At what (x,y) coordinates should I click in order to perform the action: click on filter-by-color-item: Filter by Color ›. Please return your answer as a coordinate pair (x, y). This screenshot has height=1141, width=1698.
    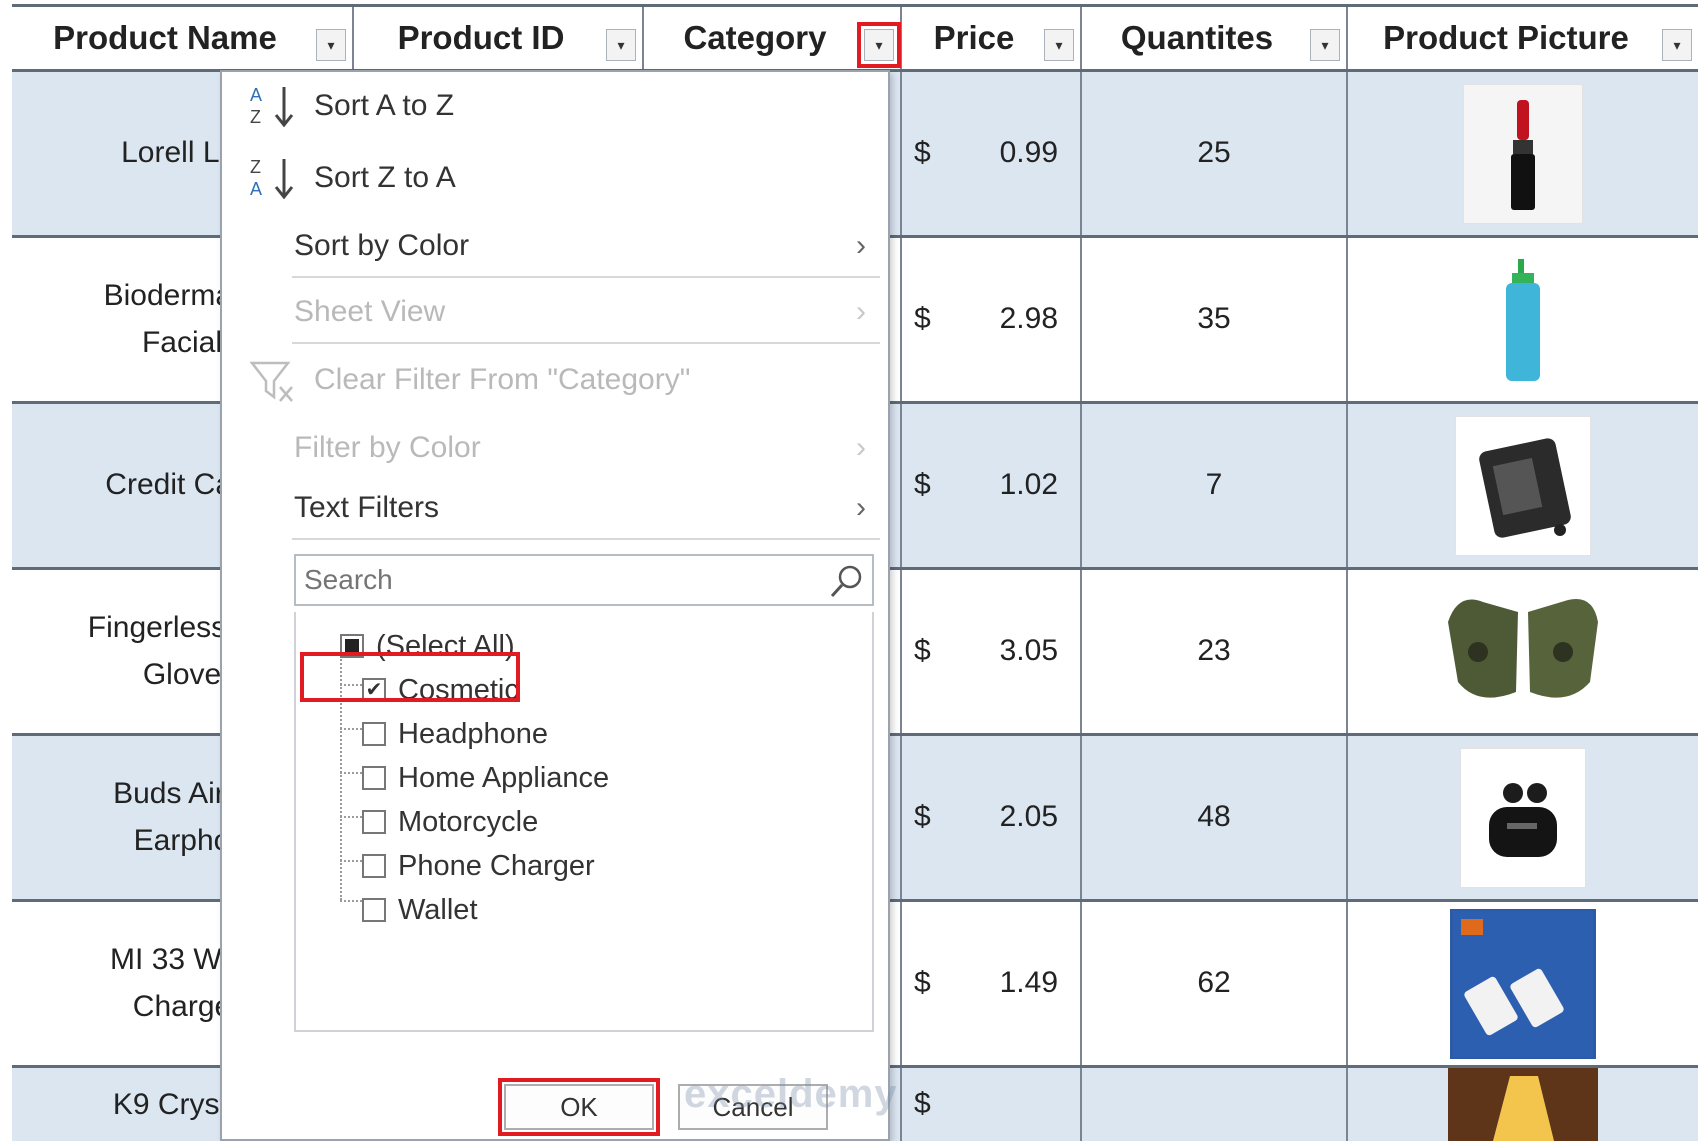
    Looking at the image, I should click on (580, 447).